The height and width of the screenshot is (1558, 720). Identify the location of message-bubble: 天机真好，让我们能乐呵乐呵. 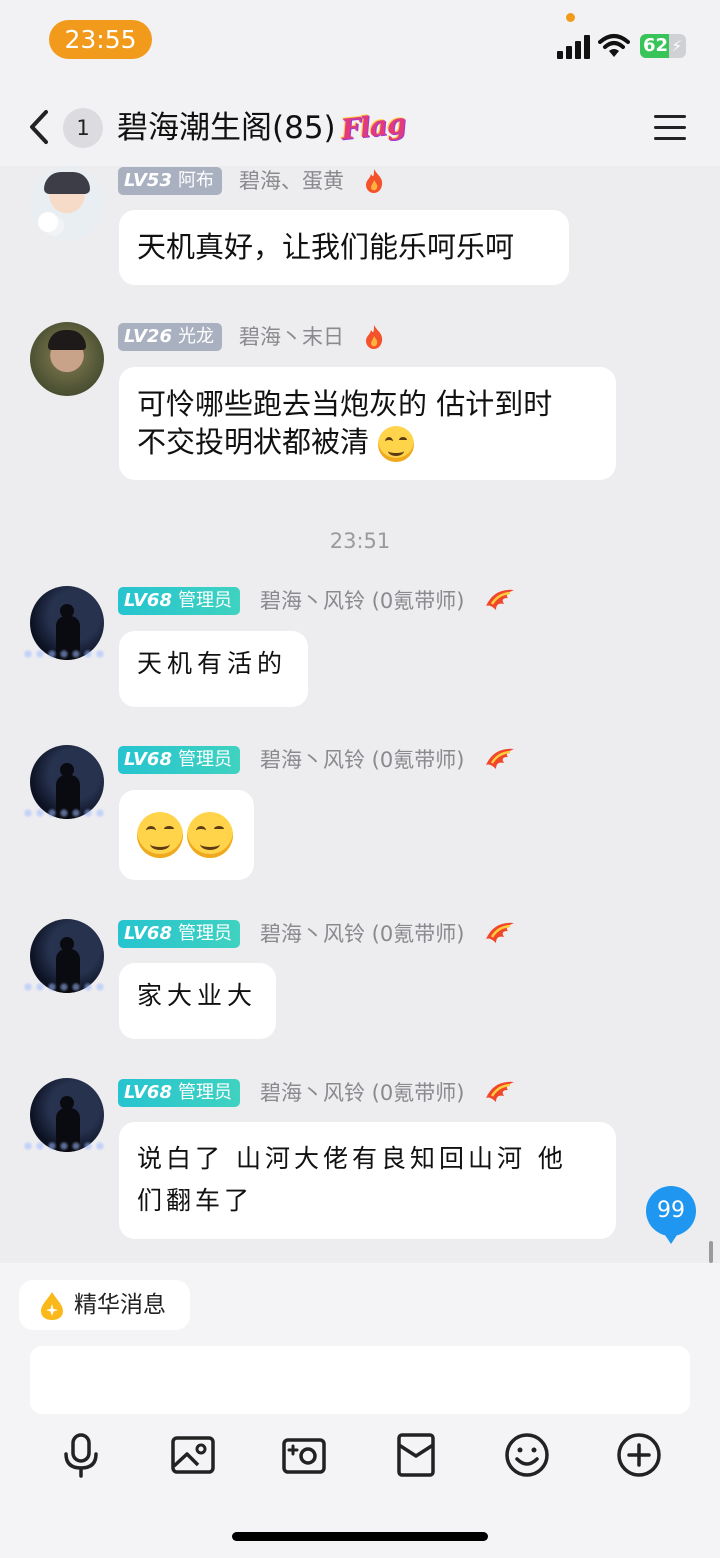
(344, 247).